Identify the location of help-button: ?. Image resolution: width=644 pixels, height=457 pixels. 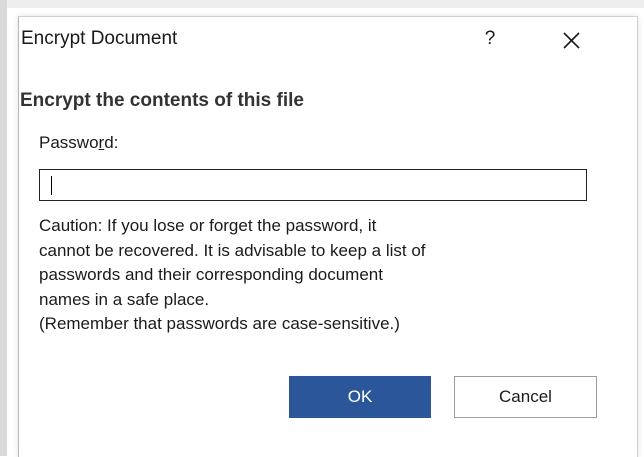
(490, 39).